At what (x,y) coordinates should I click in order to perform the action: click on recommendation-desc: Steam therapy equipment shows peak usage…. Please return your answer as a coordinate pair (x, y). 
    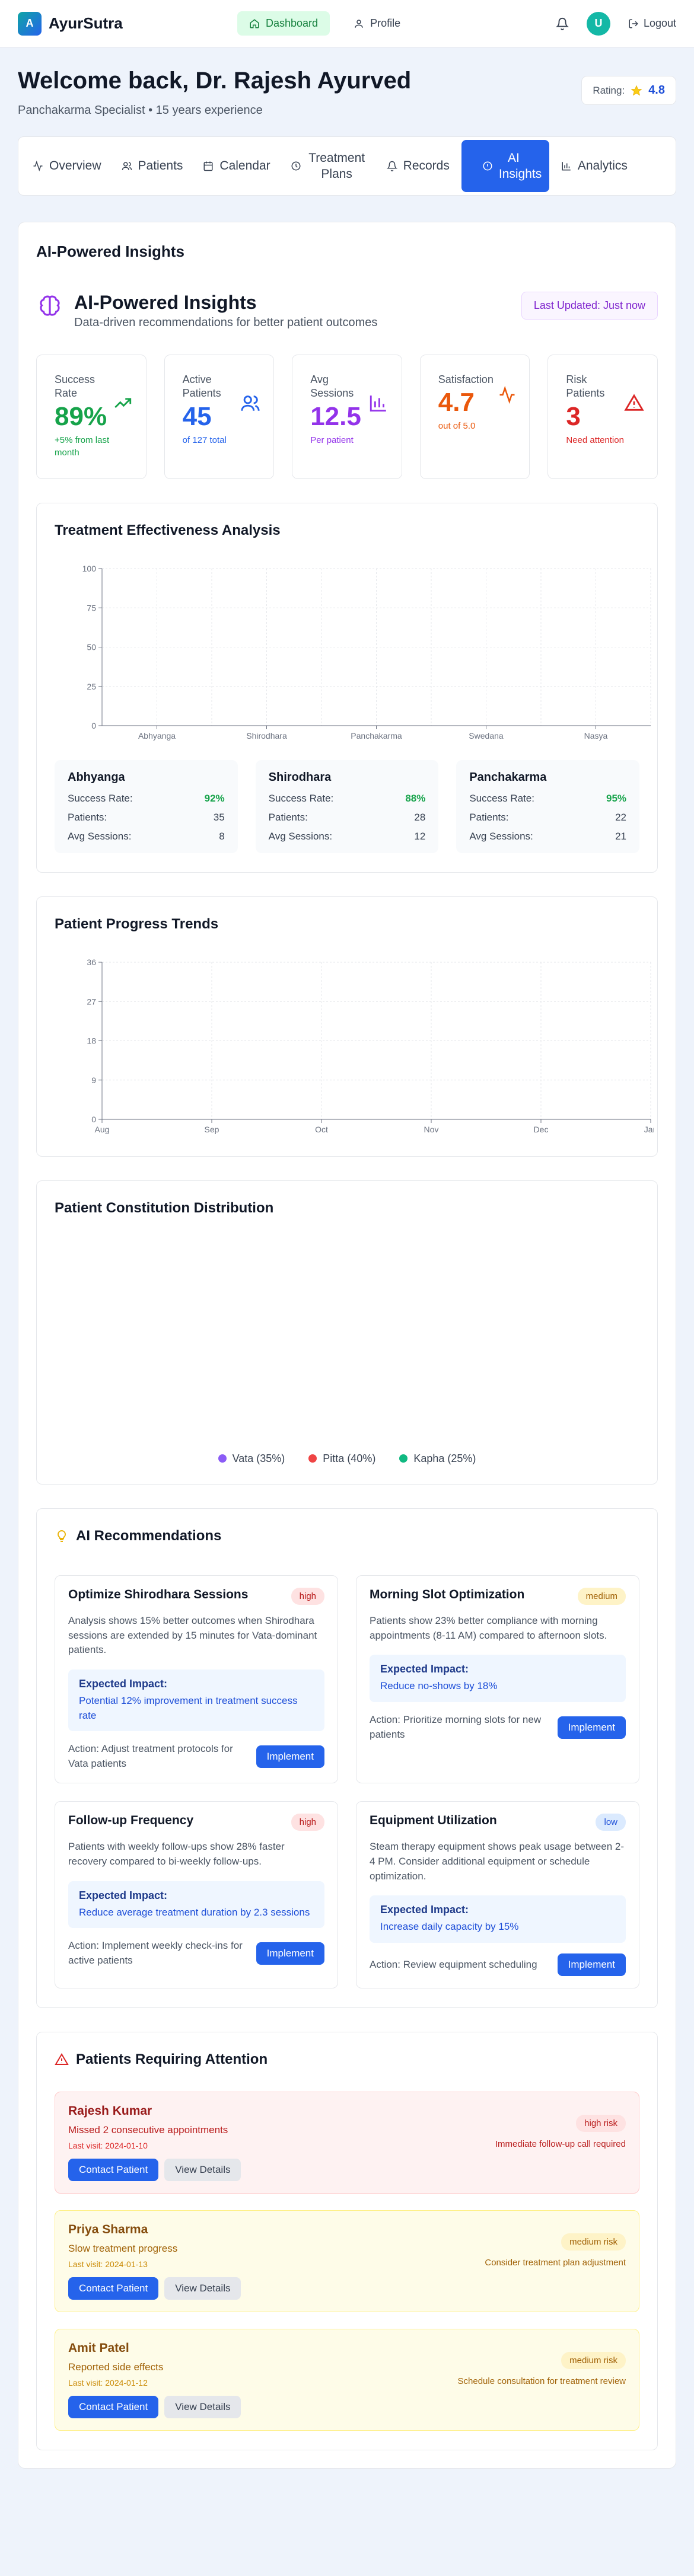
    Looking at the image, I should click on (498, 1861).